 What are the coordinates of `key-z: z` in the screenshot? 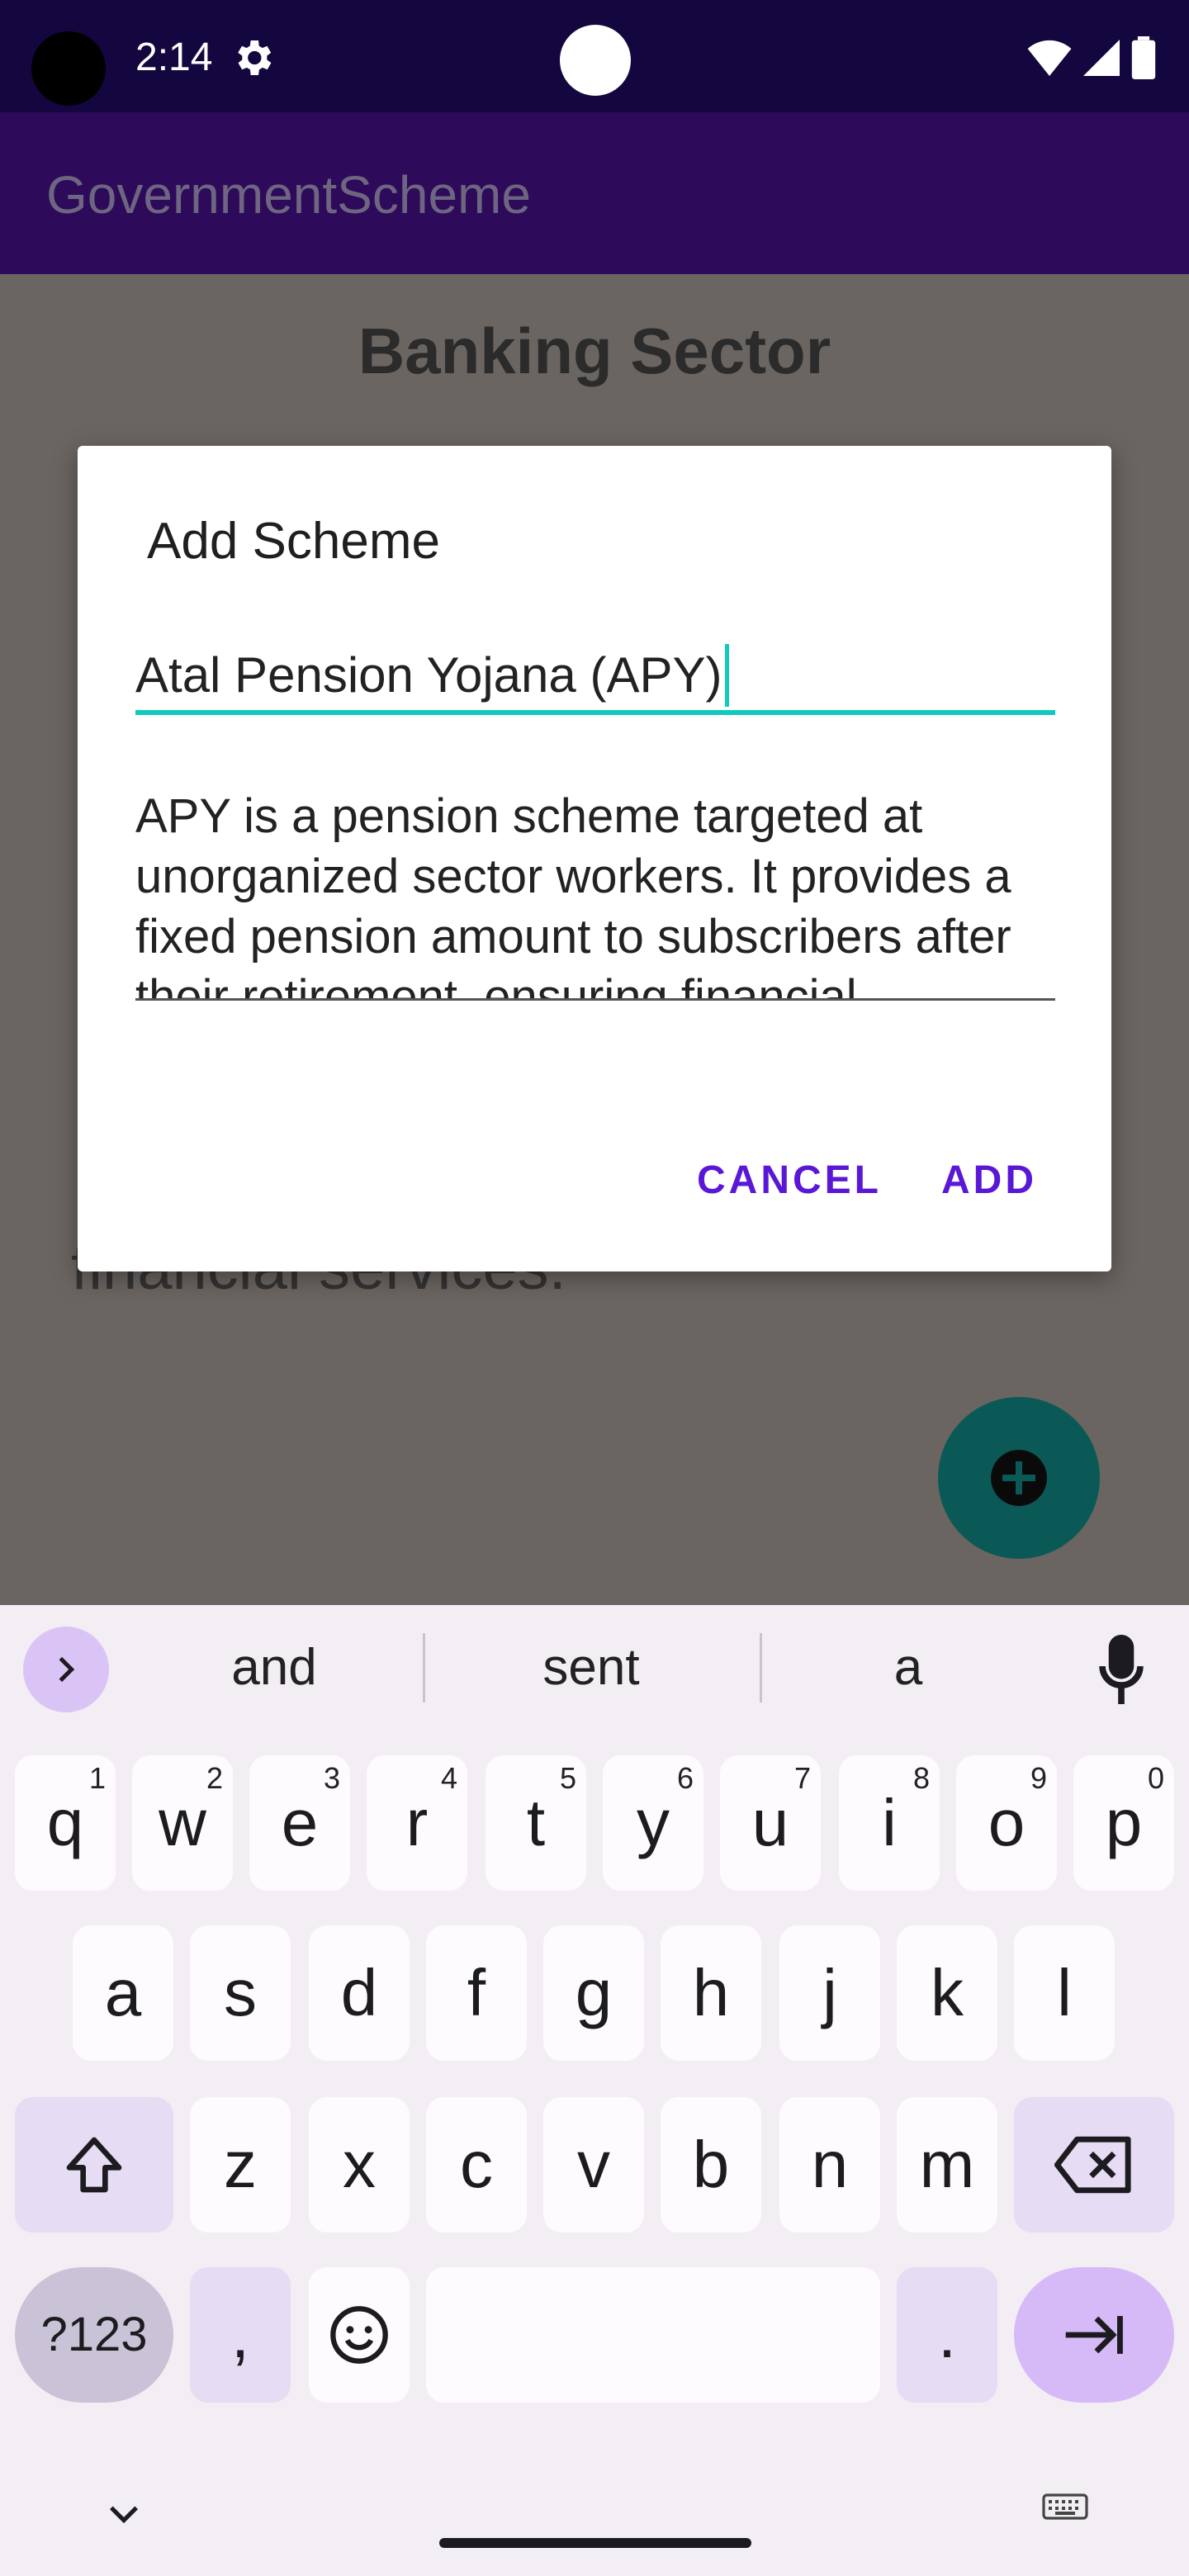 It's located at (240, 2165).